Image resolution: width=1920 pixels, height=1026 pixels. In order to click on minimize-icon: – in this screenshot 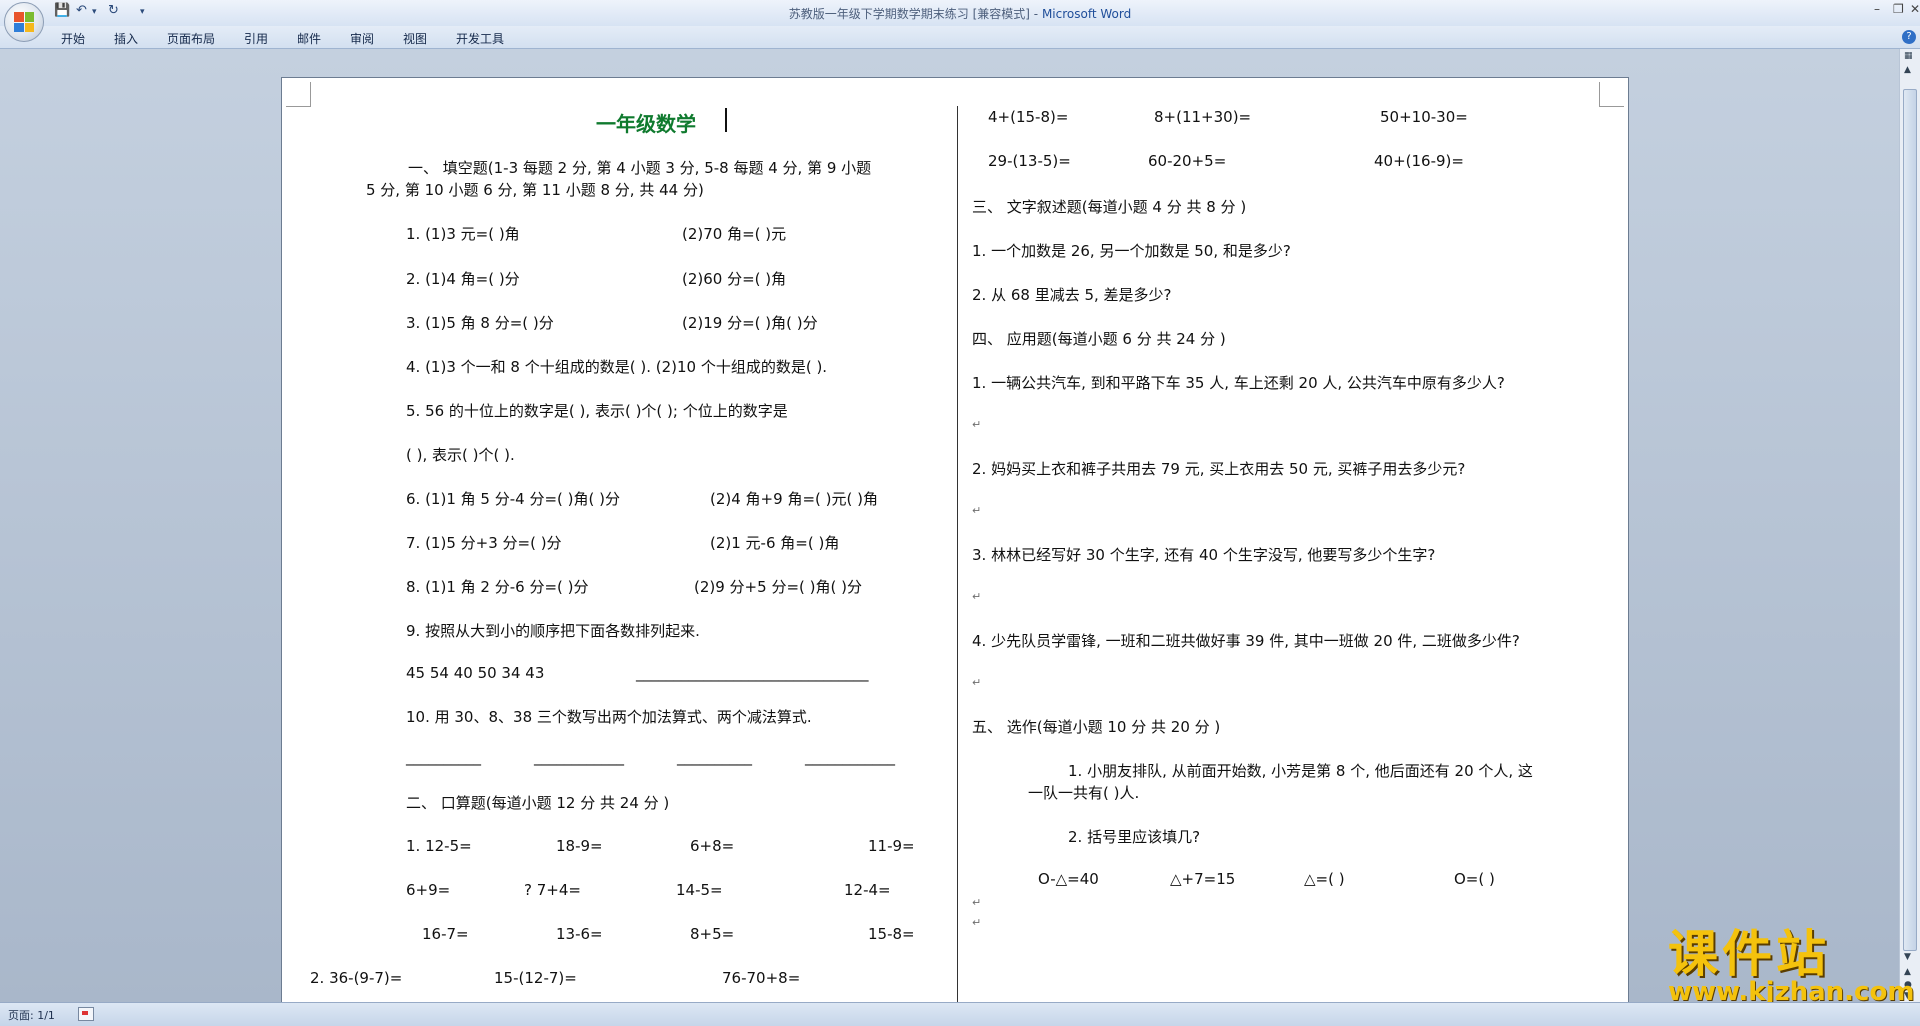, I will do `click(1877, 9)`.